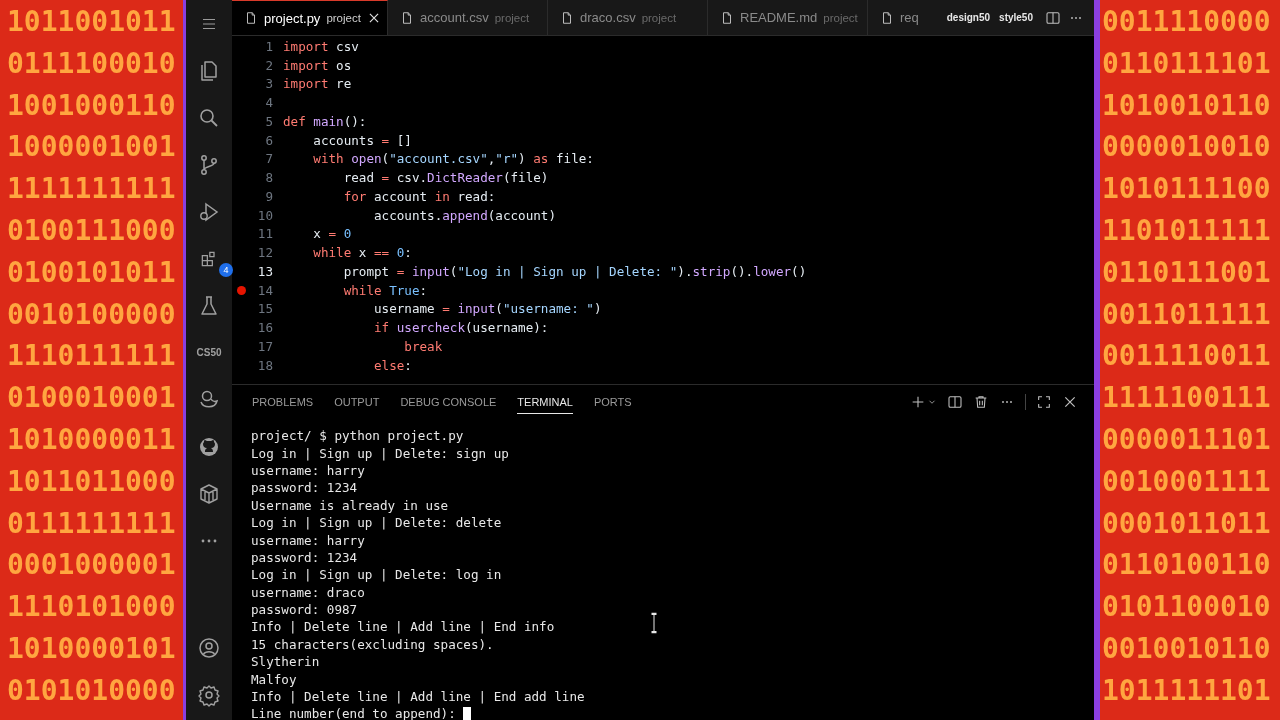 The height and width of the screenshot is (720, 1280). I want to click on editor-tab: project.py project, so click(310, 17).